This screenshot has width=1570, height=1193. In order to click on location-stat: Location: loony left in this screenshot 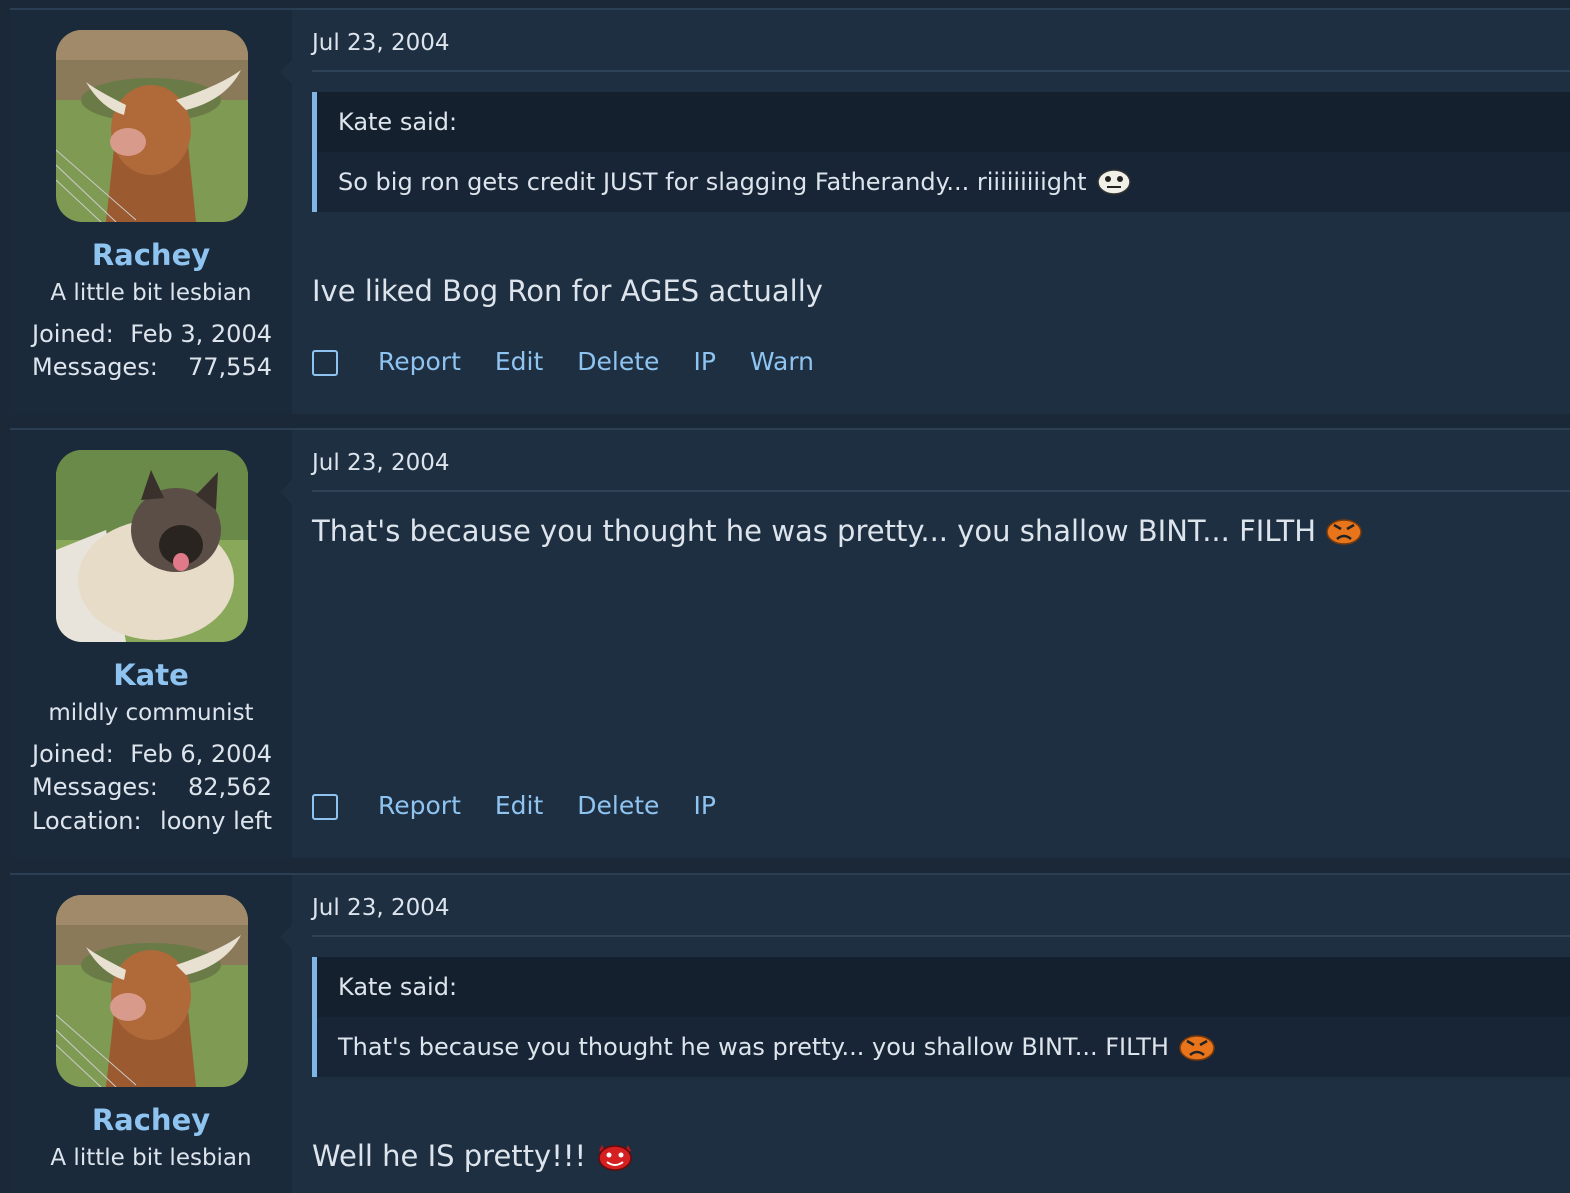, I will do `click(152, 821)`.